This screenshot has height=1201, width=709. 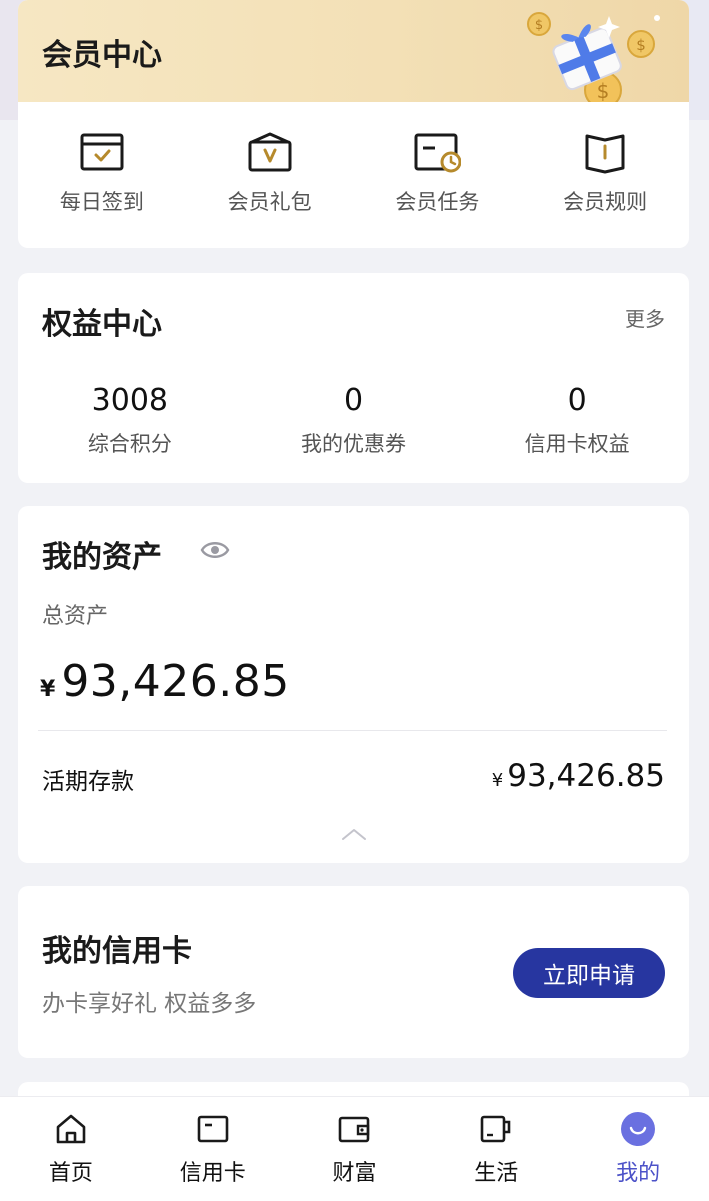 What do you see at coordinates (102, 152) in the screenshot?
I see `calendar-check-icon` at bounding box center [102, 152].